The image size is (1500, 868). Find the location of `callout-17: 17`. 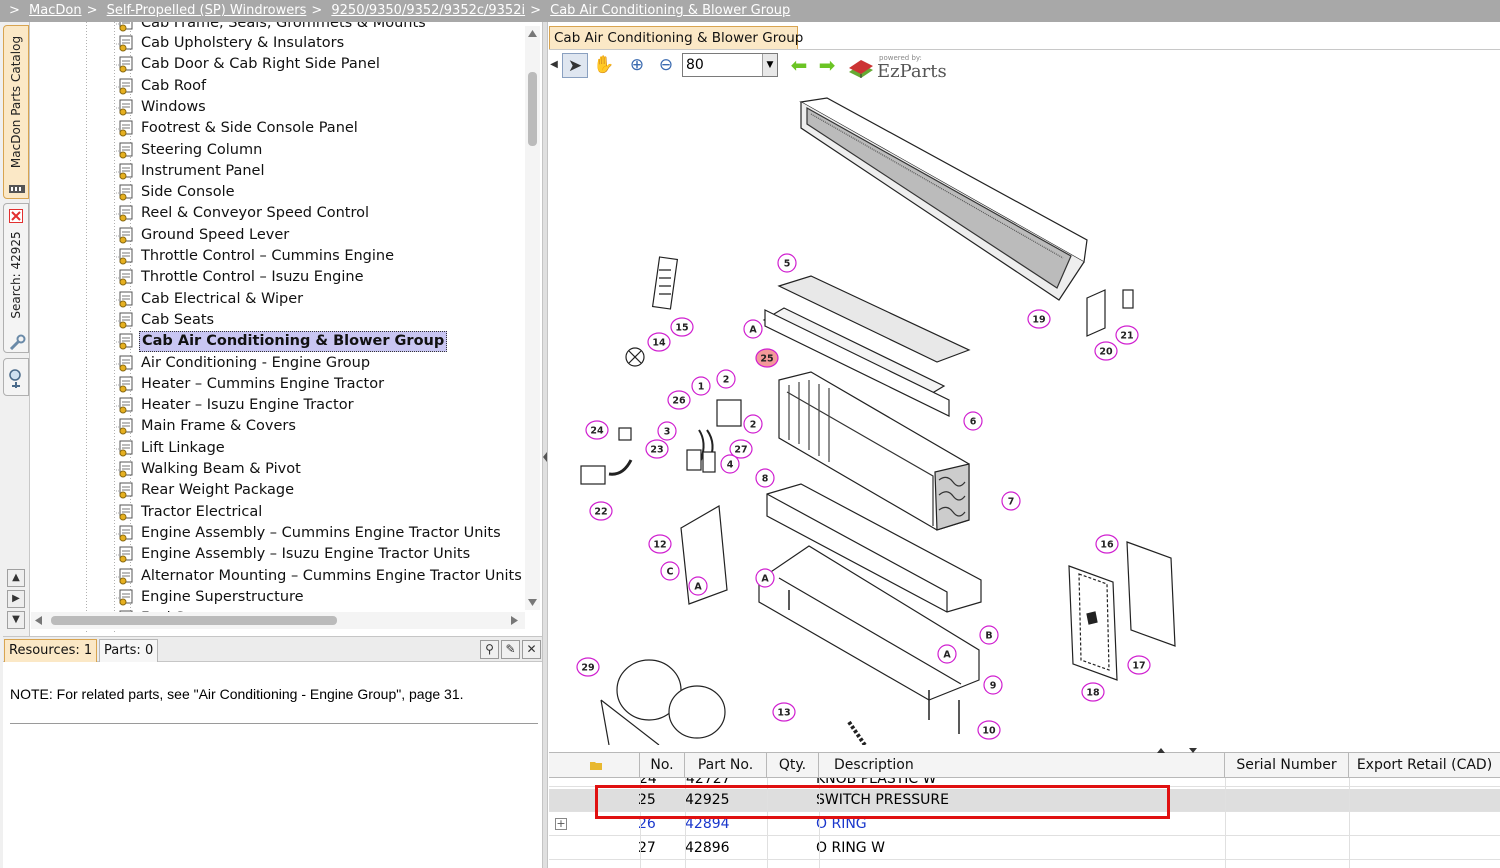

callout-17: 17 is located at coordinates (1139, 665).